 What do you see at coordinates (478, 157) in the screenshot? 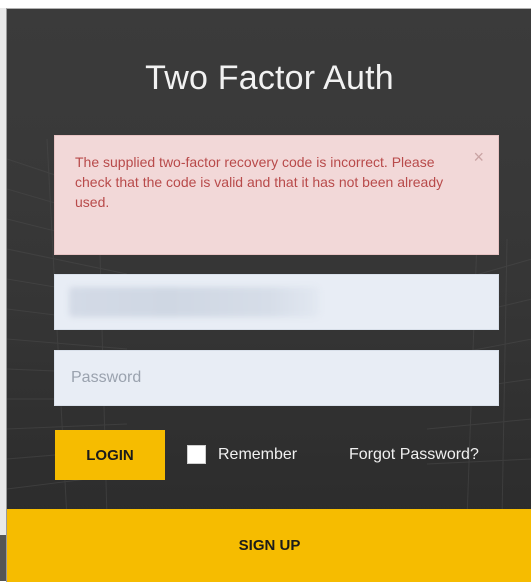
I see `close-icon: ×` at bounding box center [478, 157].